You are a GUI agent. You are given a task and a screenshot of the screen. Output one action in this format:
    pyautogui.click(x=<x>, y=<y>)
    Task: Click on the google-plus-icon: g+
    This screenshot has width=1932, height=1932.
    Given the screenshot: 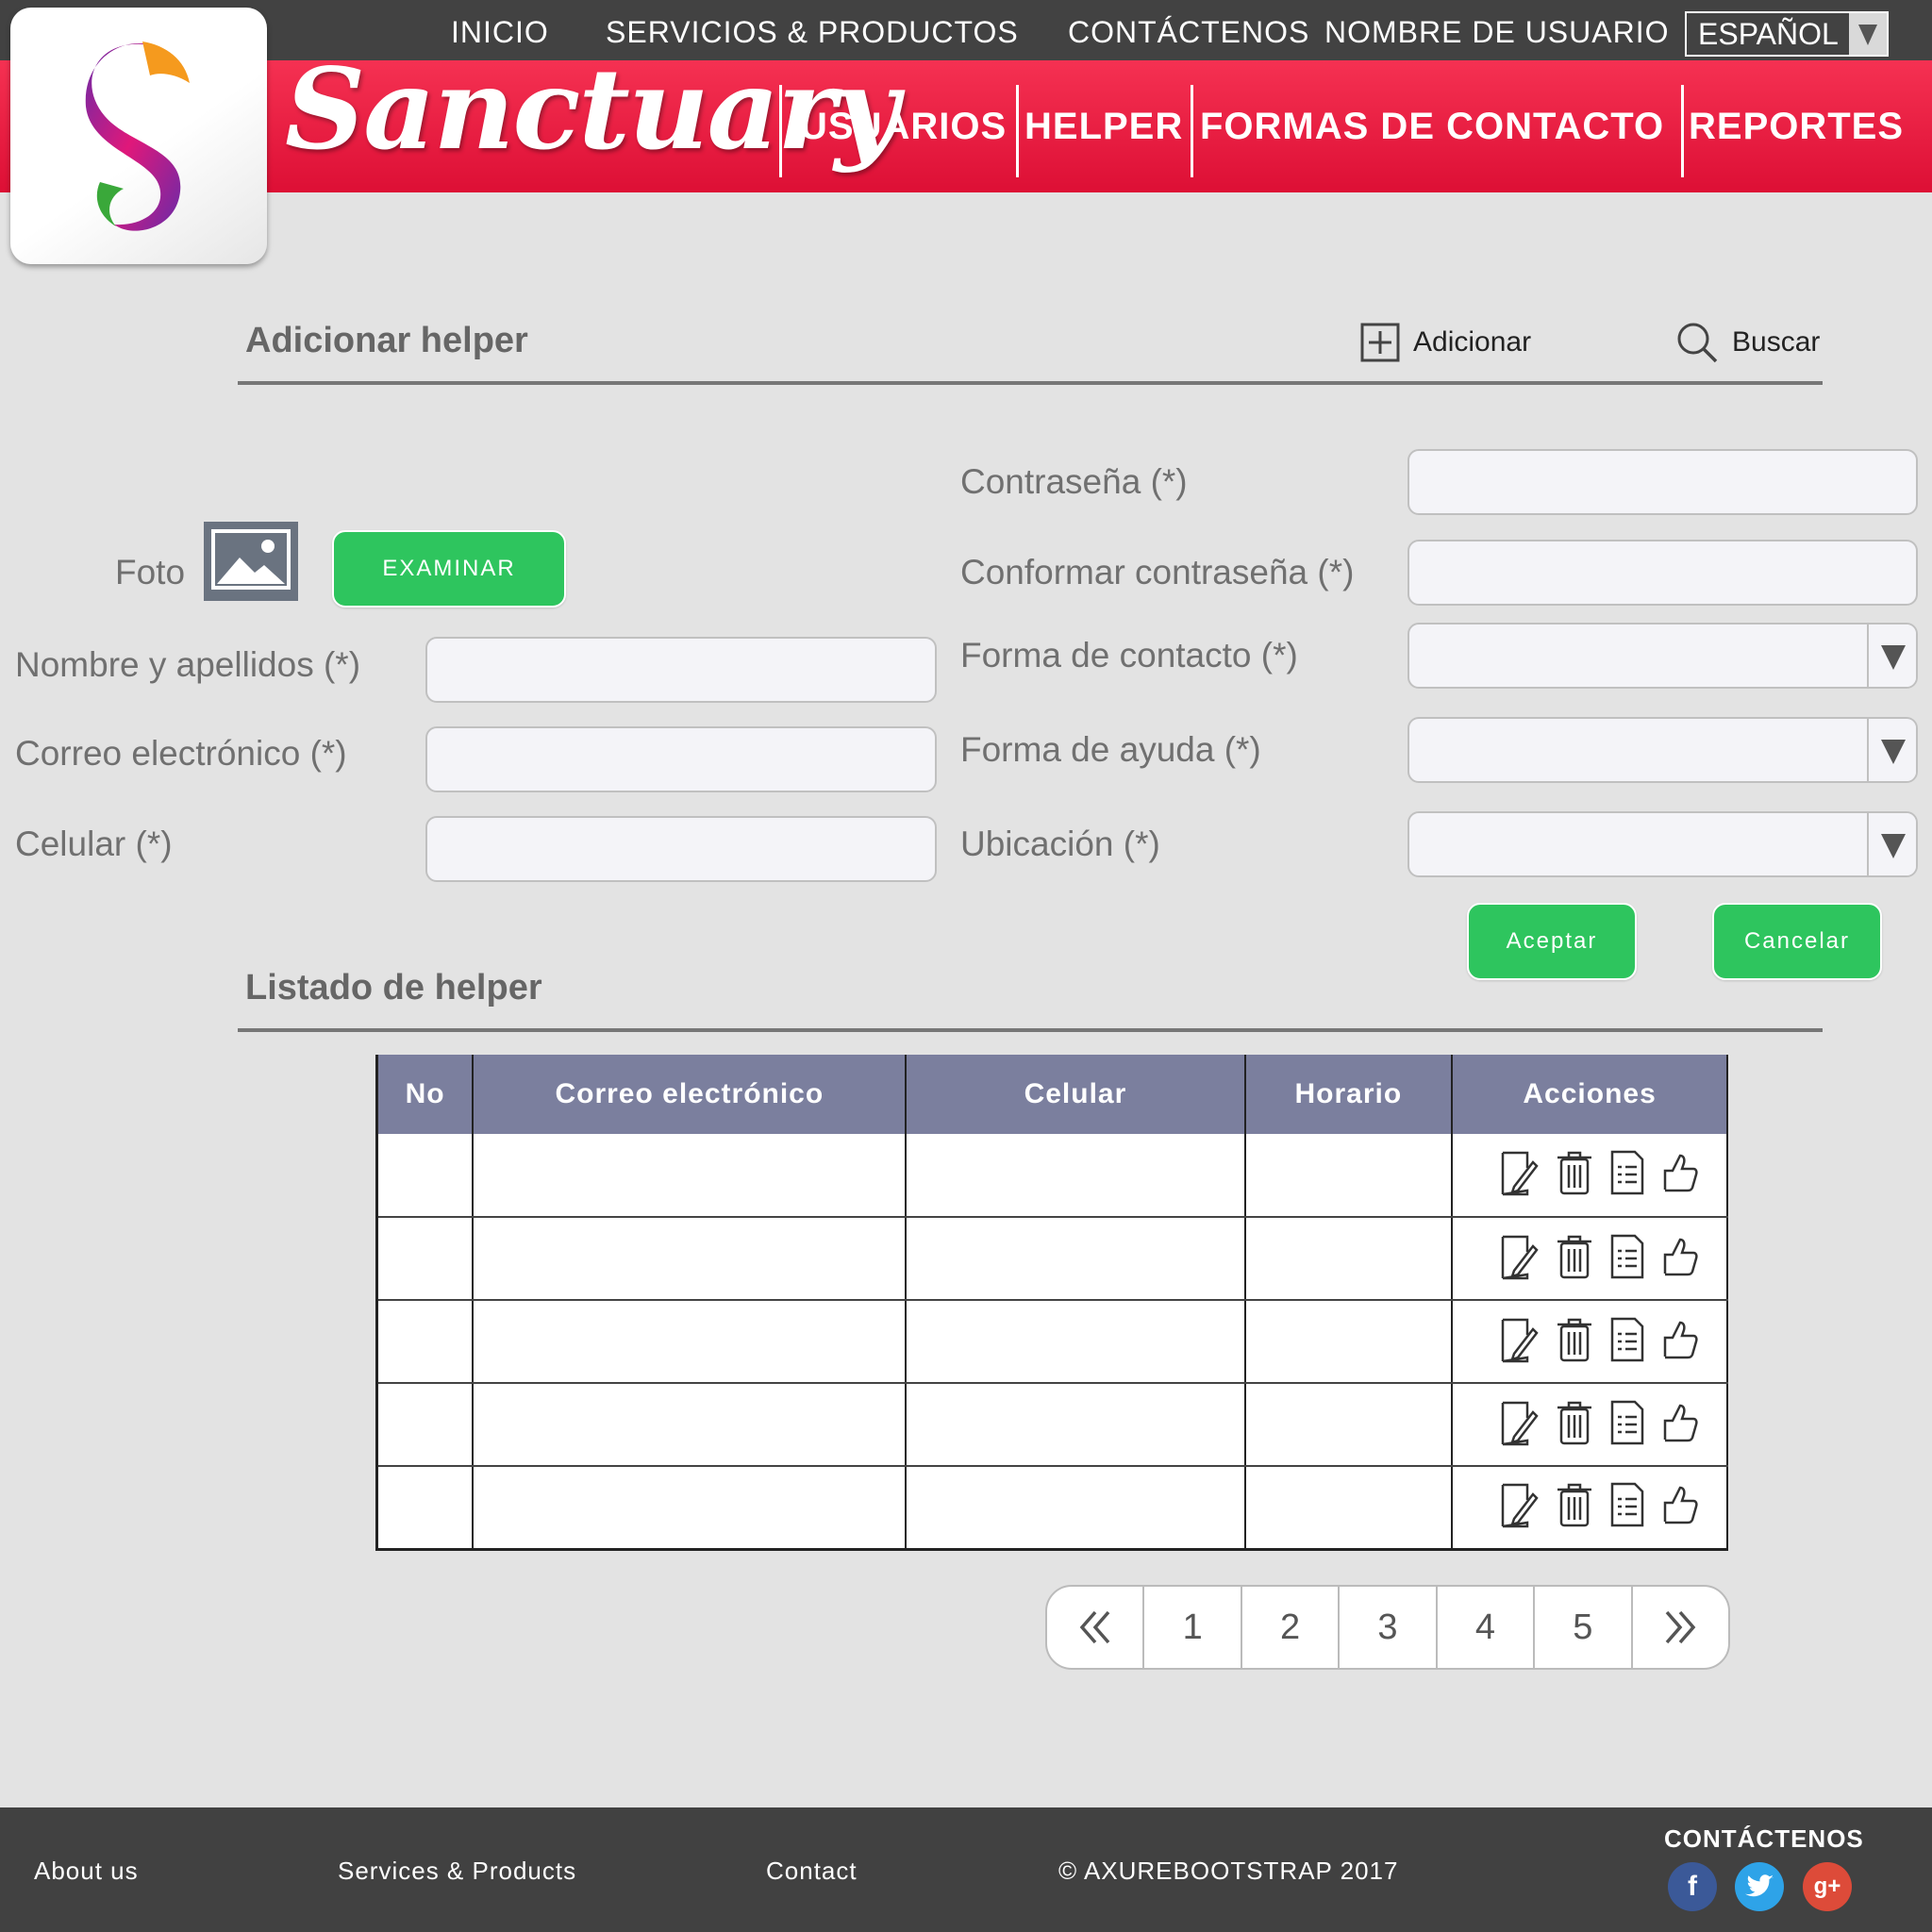 What is the action you would take?
    pyautogui.click(x=1827, y=1887)
    